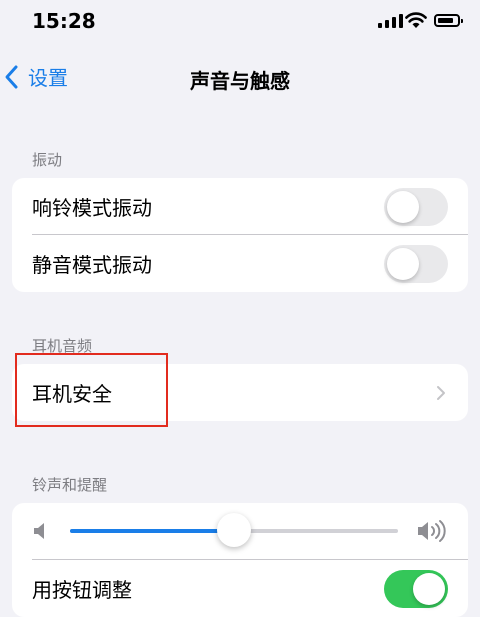 Image resolution: width=480 pixels, height=617 pixels. I want to click on row-ring-vibration-label: 响铃模式振动, so click(92, 208).